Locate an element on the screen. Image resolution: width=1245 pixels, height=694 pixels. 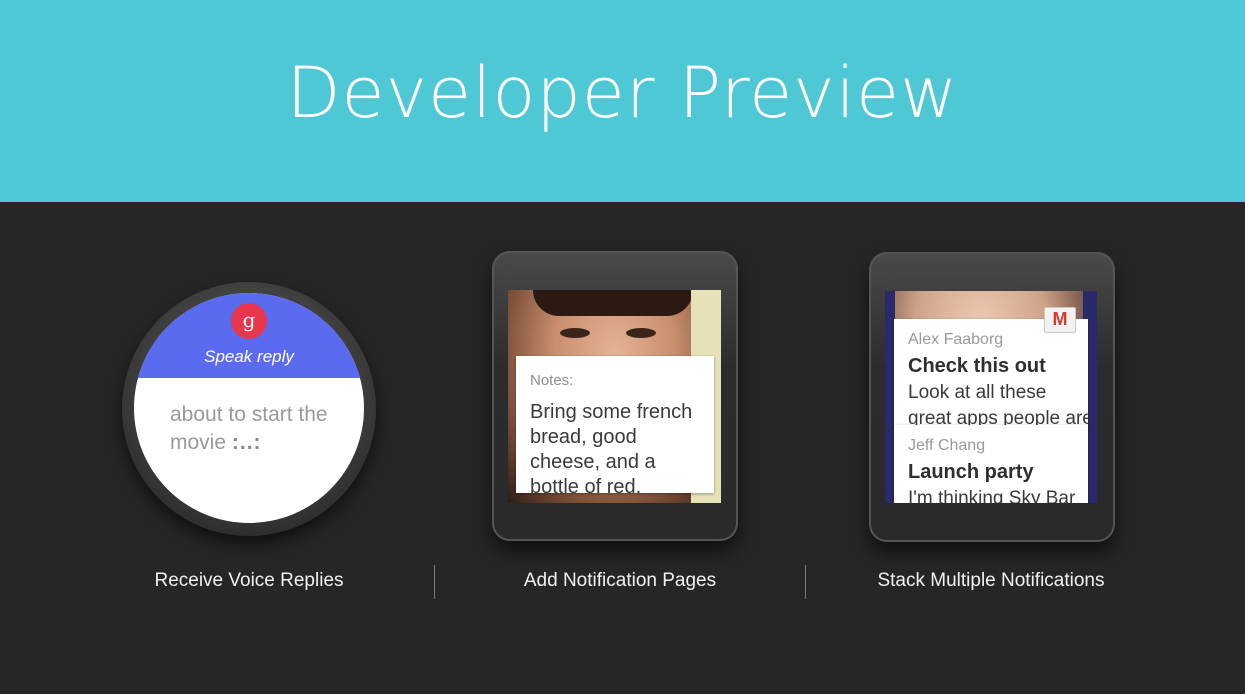
caption-notification-pages: Add Notification Pages is located at coordinates (620, 580).